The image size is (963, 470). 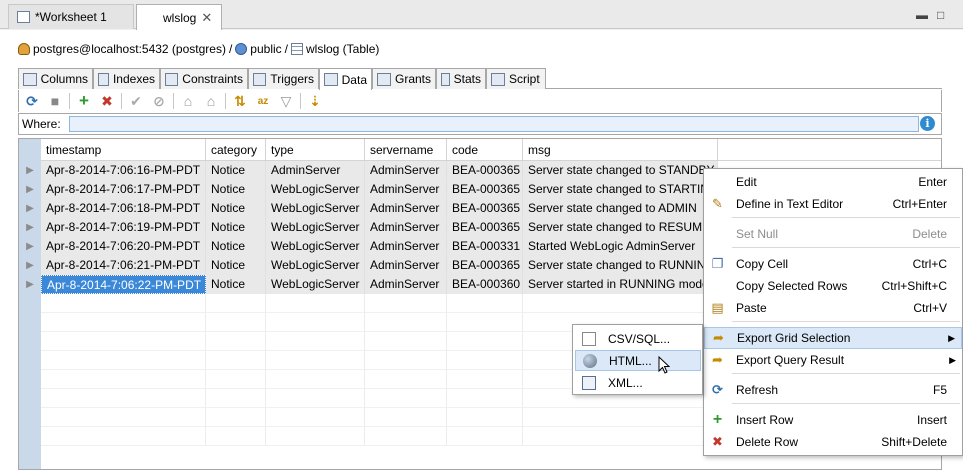 I want to click on cell-msg: Server state changed to ADMIN, so click(x=620, y=208).